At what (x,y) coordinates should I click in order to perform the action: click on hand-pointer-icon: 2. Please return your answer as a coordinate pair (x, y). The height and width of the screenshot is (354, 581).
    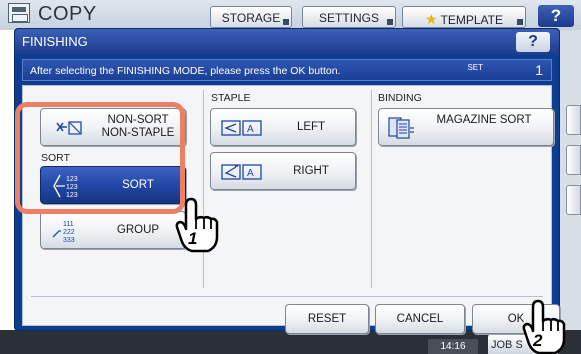
    Looking at the image, I should click on (544, 326).